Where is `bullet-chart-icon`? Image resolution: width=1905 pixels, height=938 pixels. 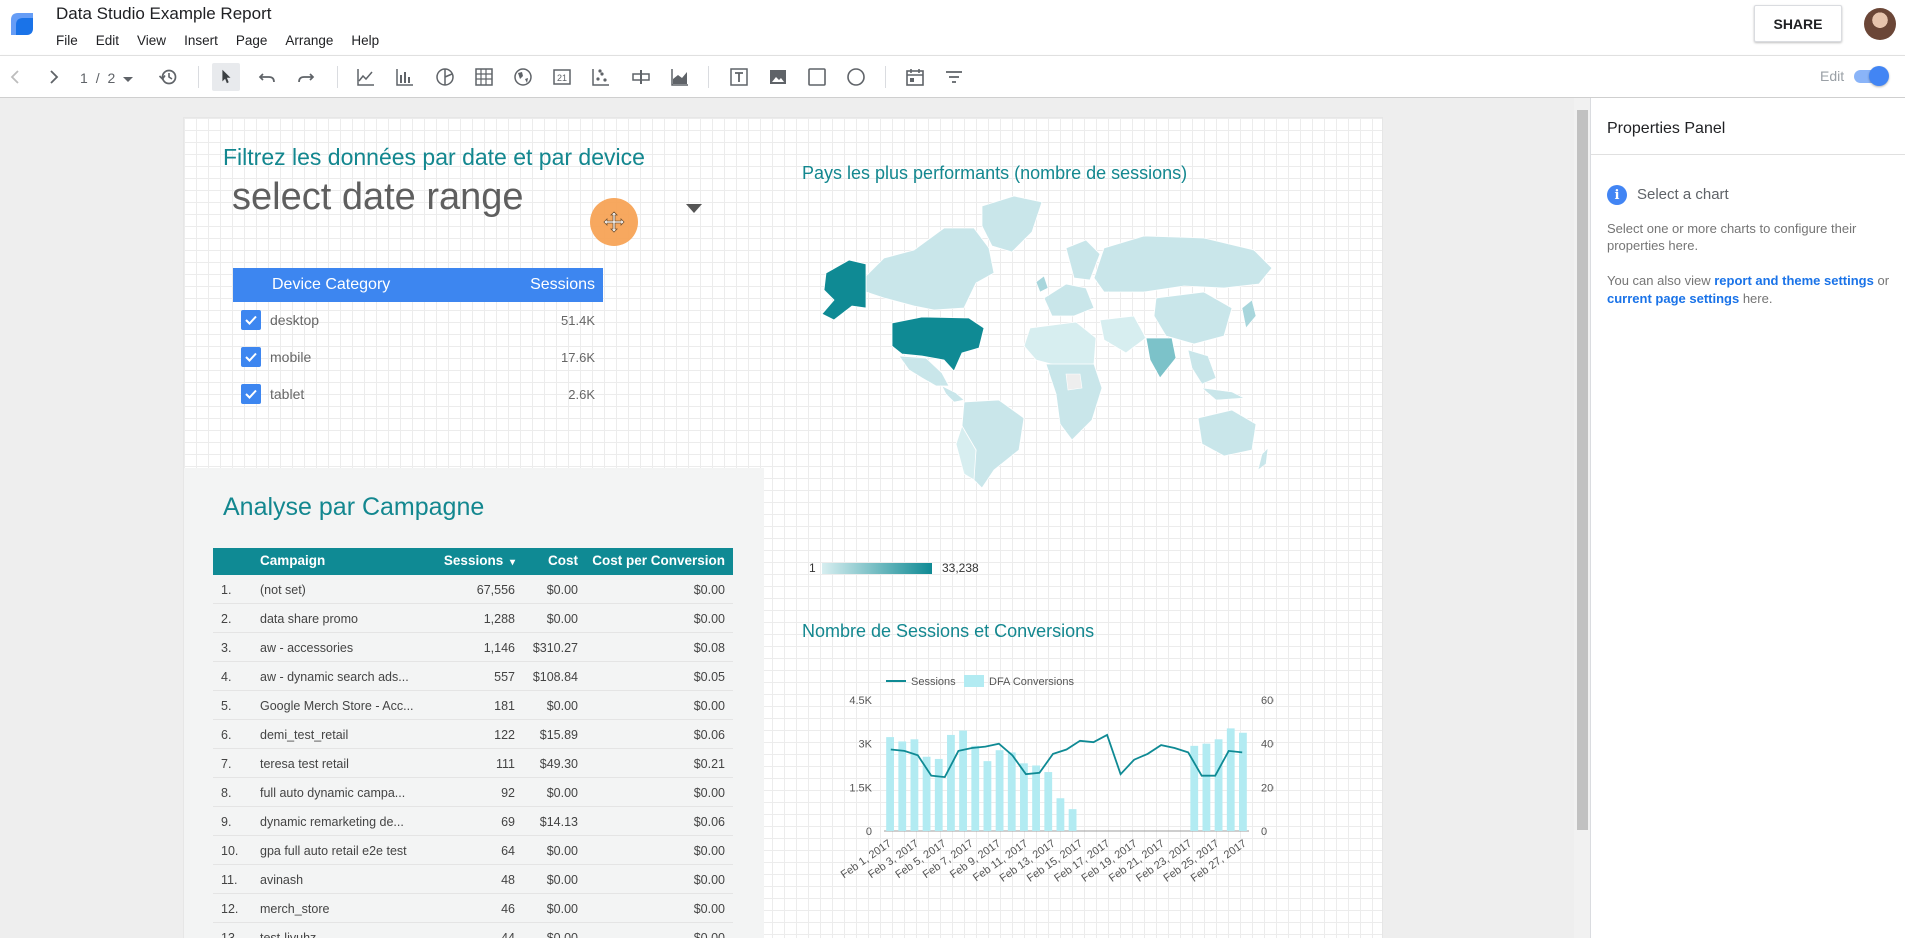
bullet-chart-icon is located at coordinates (641, 77).